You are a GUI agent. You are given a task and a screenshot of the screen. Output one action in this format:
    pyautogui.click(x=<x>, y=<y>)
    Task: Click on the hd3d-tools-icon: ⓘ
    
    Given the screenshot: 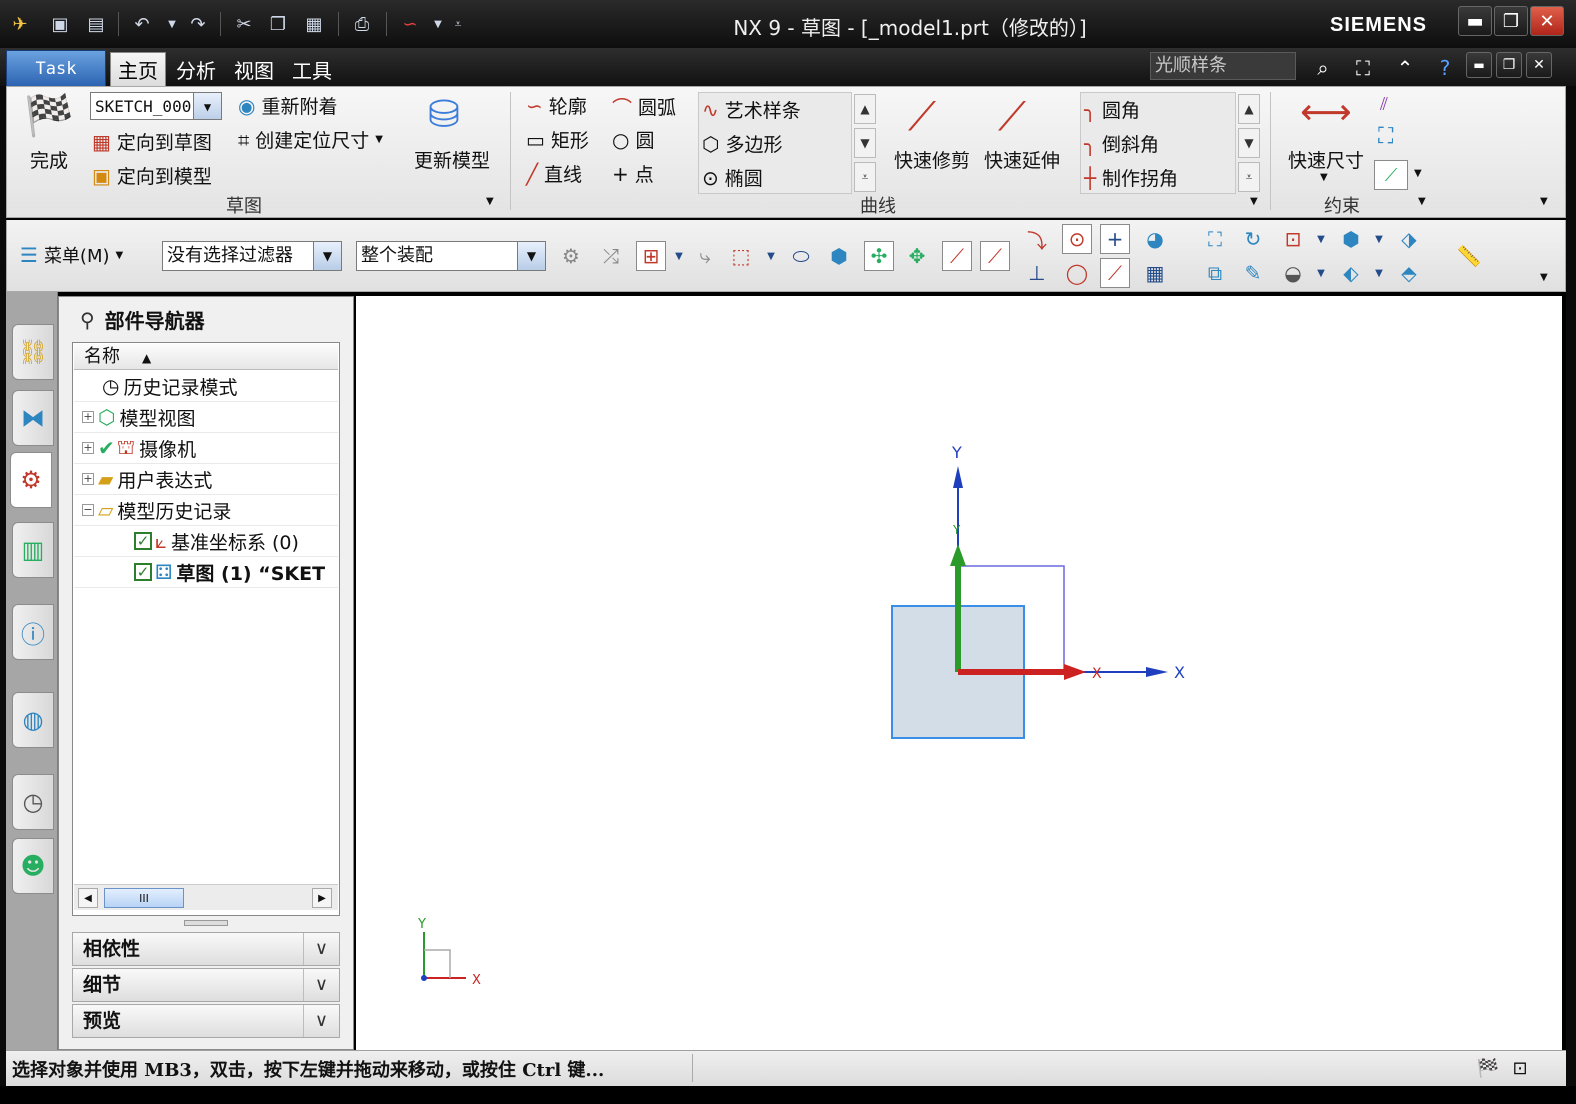 What is the action you would take?
    pyautogui.click(x=33, y=632)
    